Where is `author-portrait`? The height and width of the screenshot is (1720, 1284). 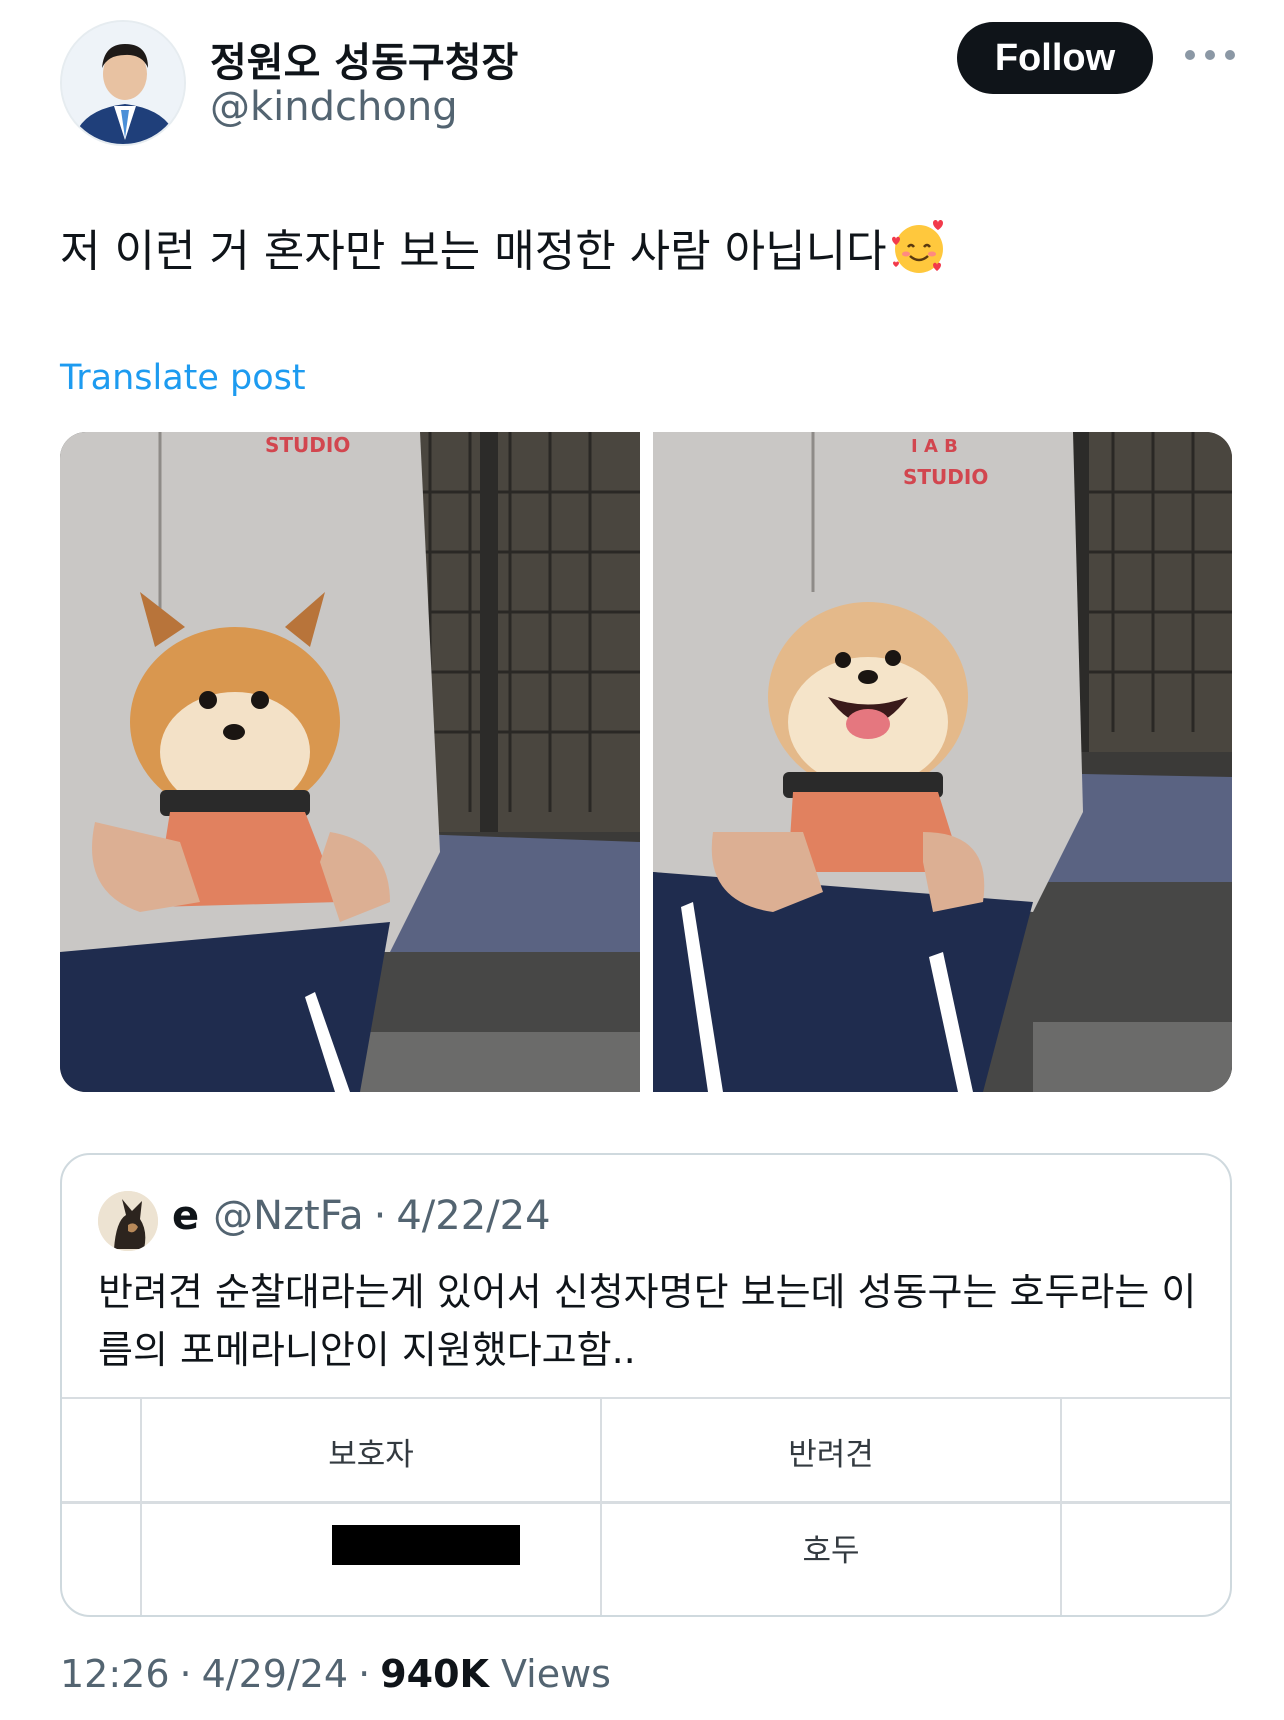
author-portrait is located at coordinates (123, 83).